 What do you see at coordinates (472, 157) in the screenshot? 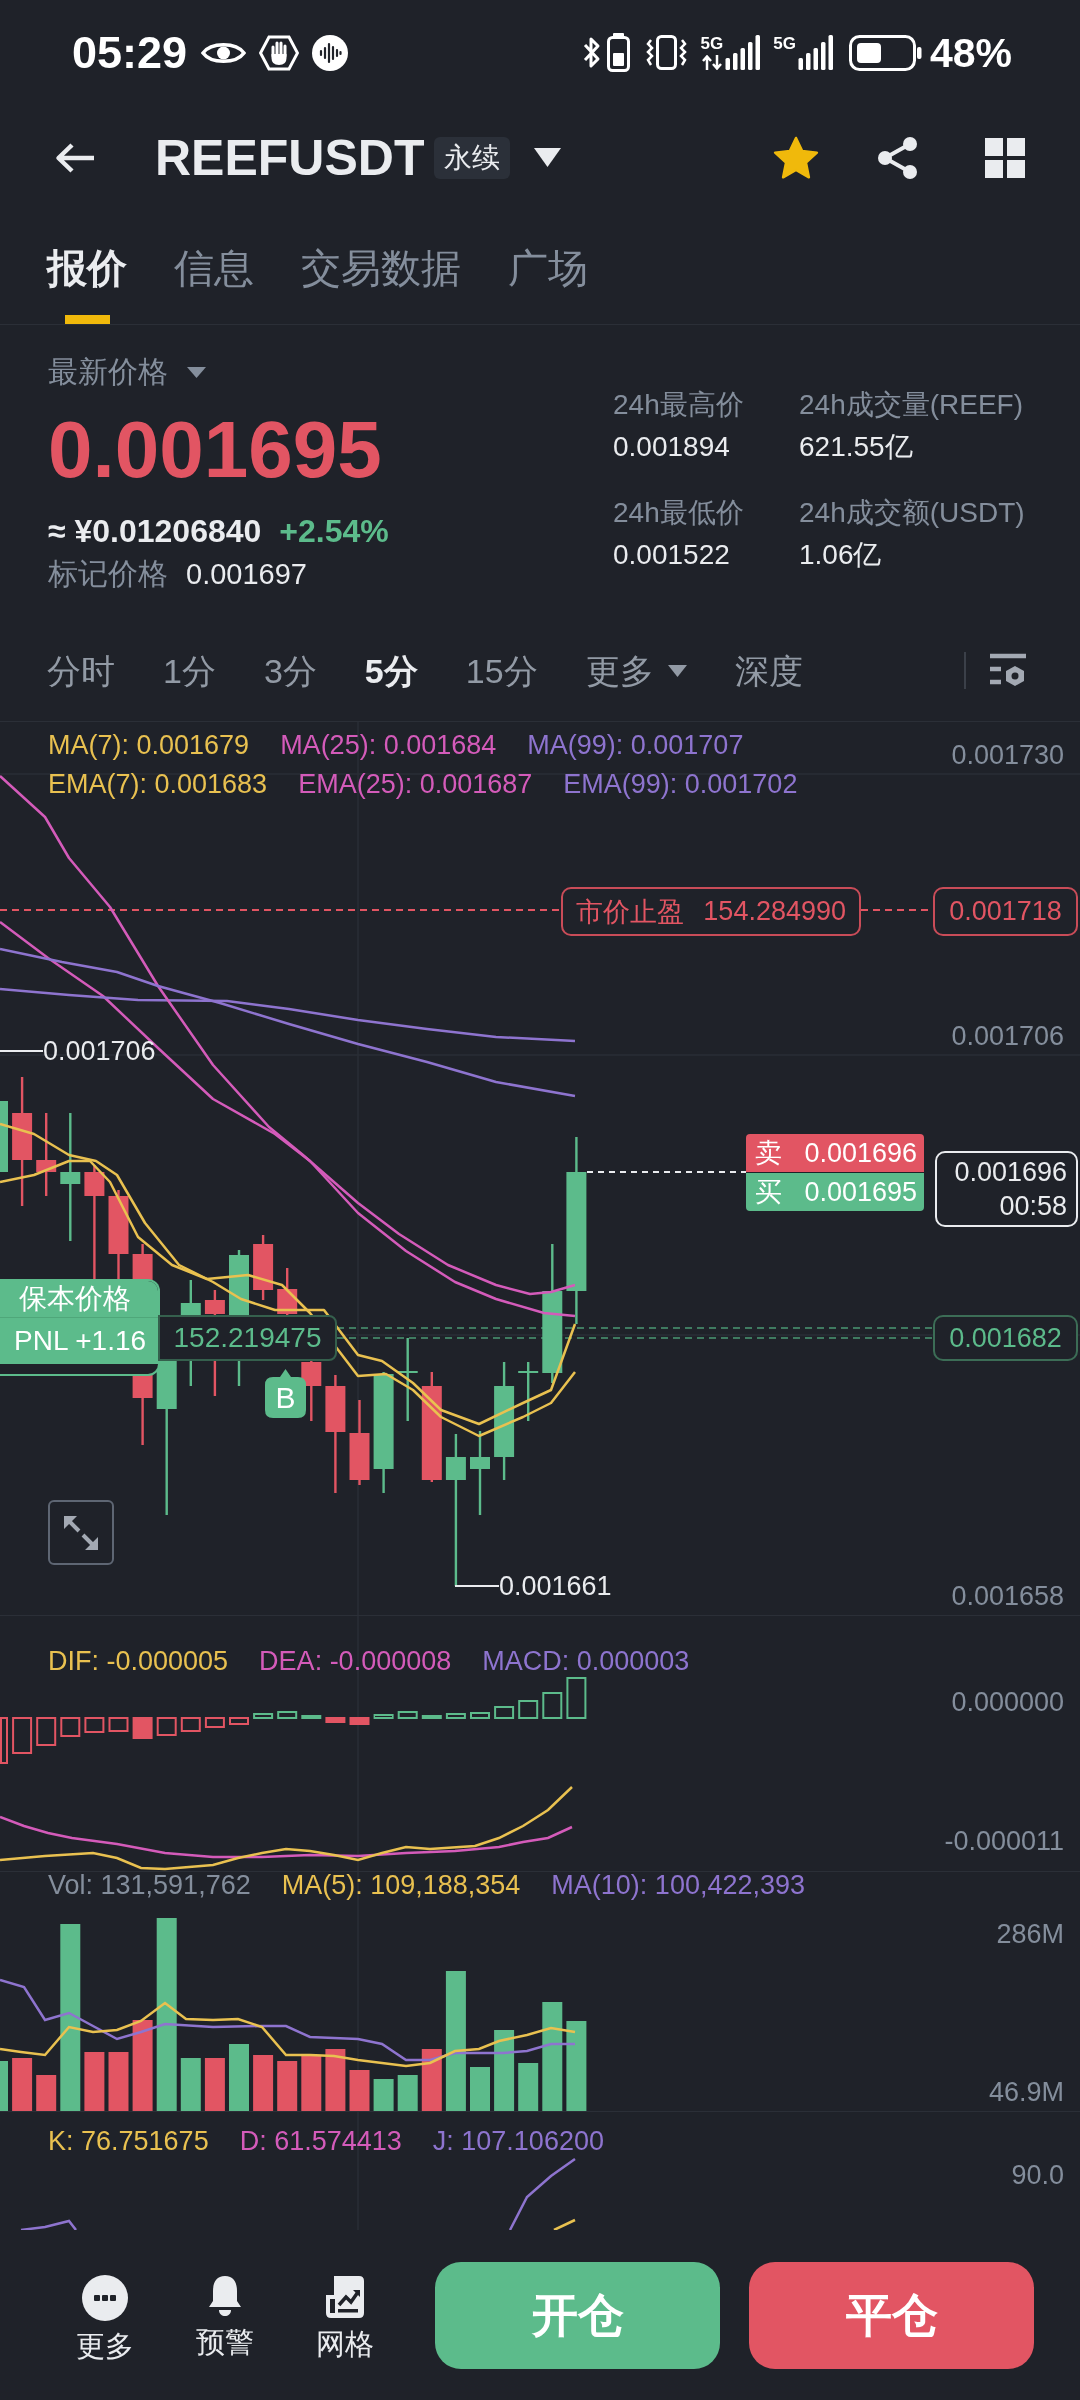
I see `contract-type-tag: 永续` at bounding box center [472, 157].